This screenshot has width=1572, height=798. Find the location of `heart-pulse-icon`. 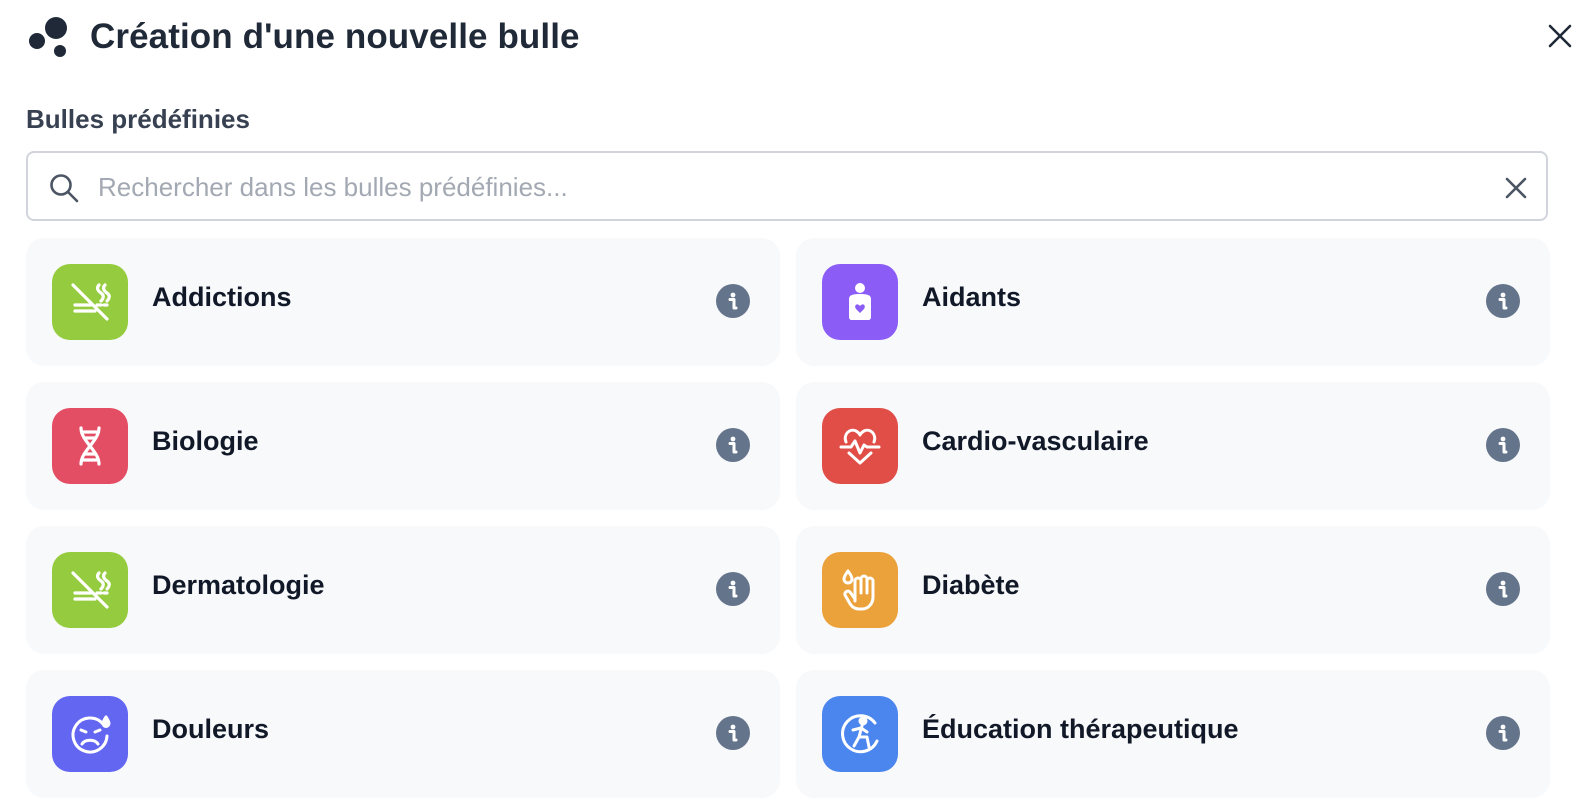

heart-pulse-icon is located at coordinates (860, 446).